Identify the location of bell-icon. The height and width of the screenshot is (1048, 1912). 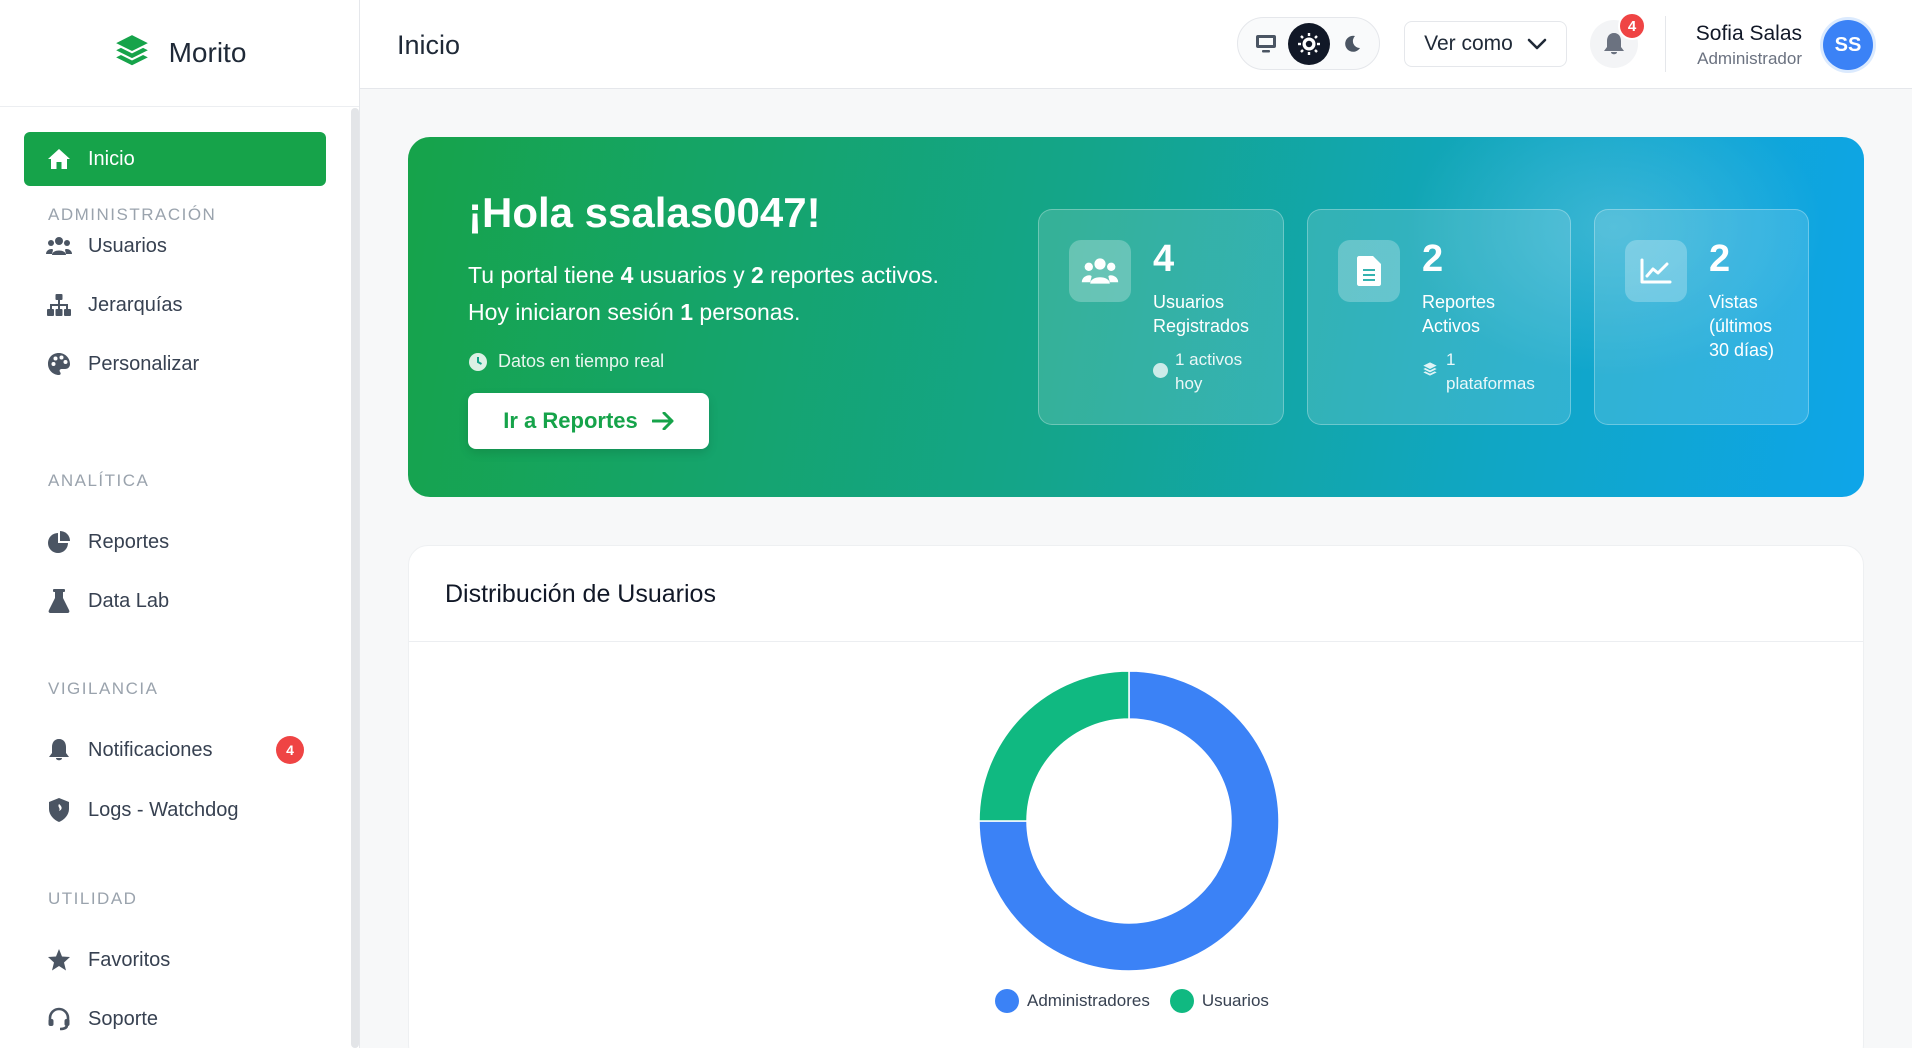
(59, 750).